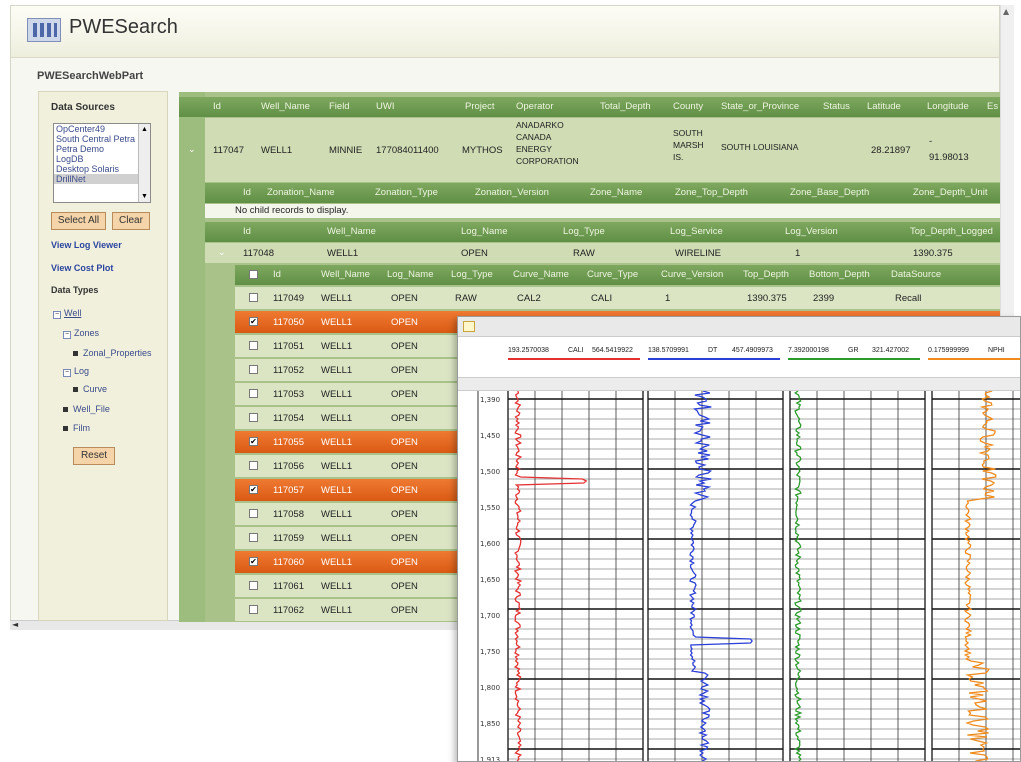 The width and height of the screenshot is (1021, 762). What do you see at coordinates (948, 107) in the screenshot?
I see `col-header: Longitude` at bounding box center [948, 107].